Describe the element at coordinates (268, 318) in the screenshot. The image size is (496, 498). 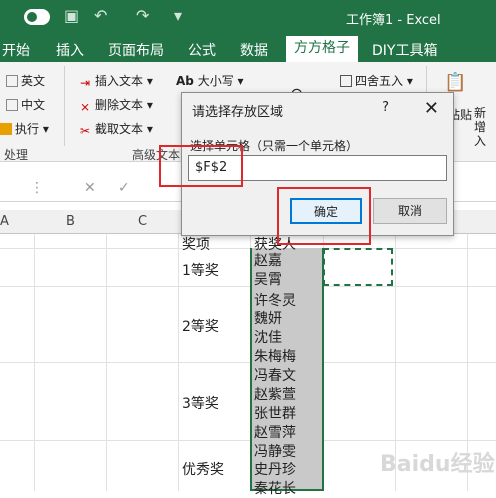
I see `cell-winner: 魏妍` at that location.